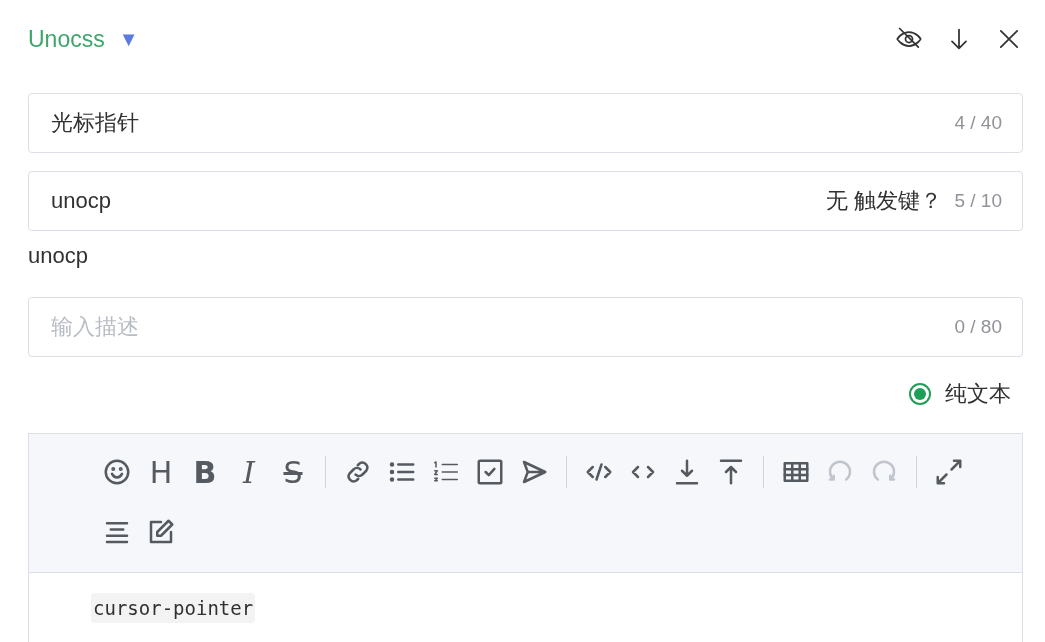 The height and width of the screenshot is (642, 1045). Describe the element at coordinates (161, 472) in the screenshot. I see `heading-button: H` at that location.